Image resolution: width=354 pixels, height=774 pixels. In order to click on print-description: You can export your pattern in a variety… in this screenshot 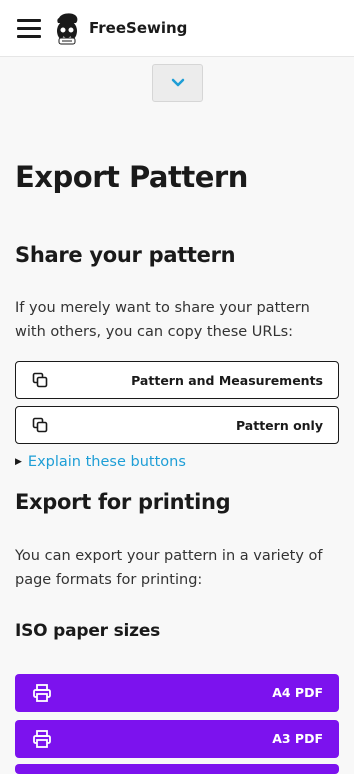, I will do `click(169, 568)`.